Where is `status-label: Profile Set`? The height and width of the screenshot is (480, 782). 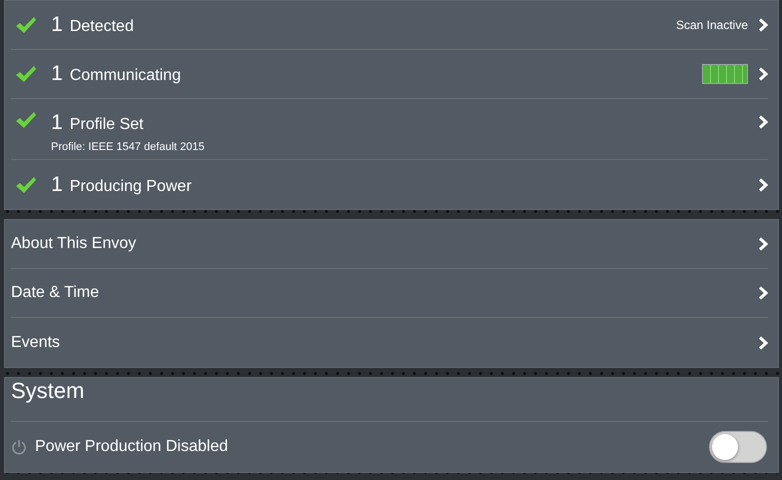 status-label: Profile Set is located at coordinates (107, 125).